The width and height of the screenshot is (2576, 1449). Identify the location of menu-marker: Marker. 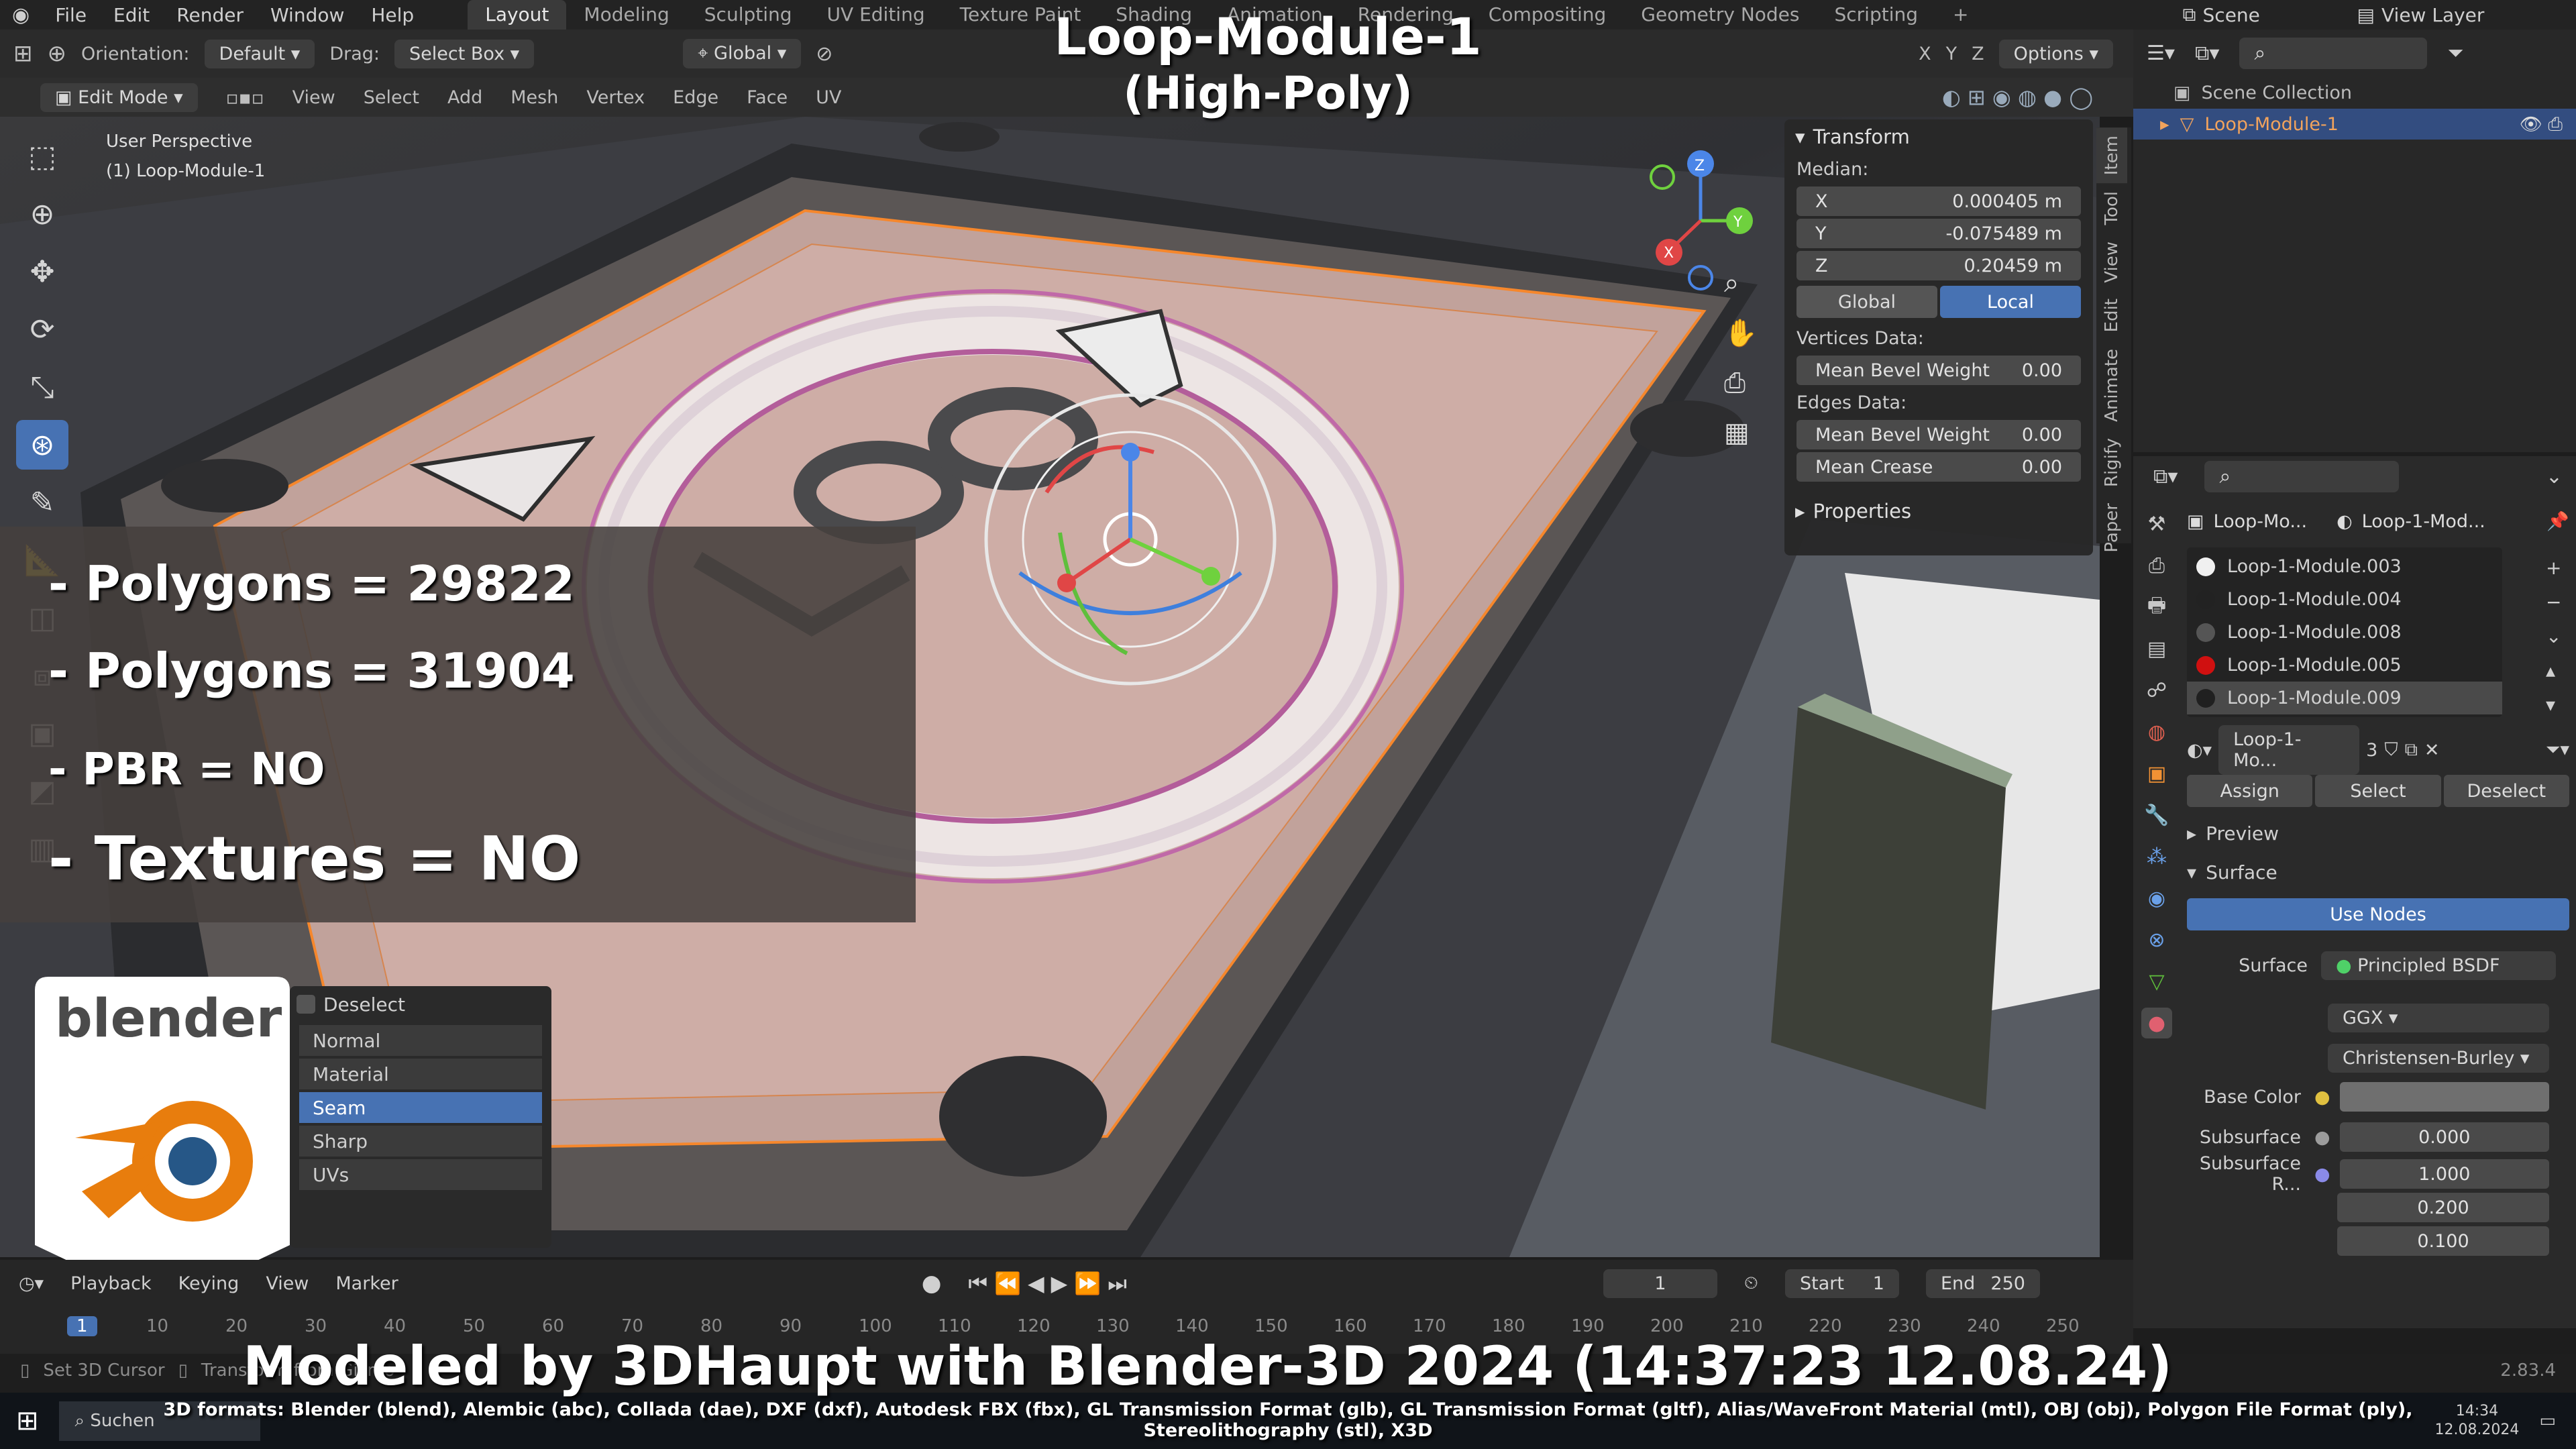
(366, 1283).